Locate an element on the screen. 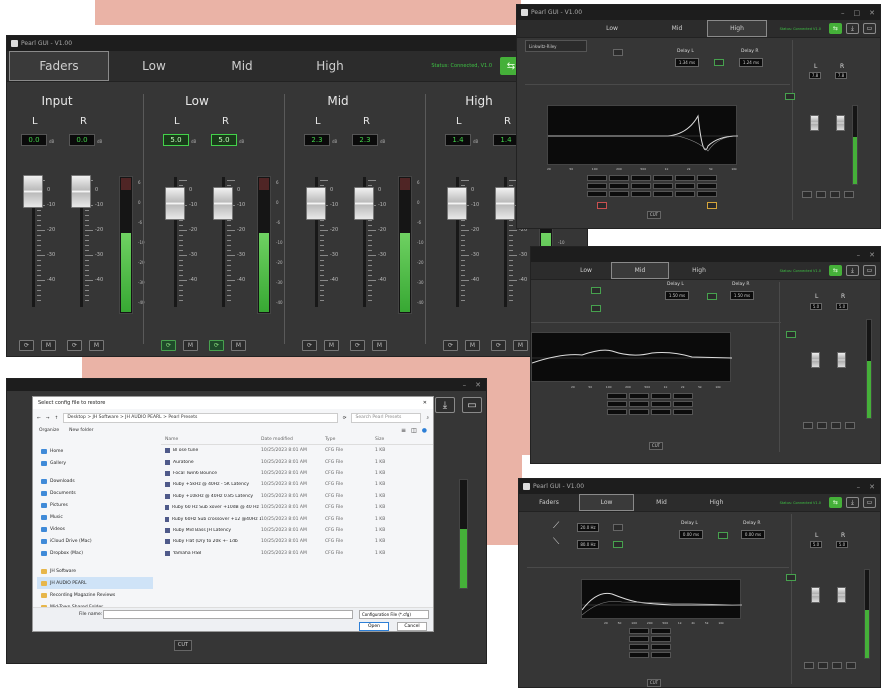 Image resolution: width=881 pixels, height=688 pixels. cut-button: CUT is located at coordinates (656, 446).